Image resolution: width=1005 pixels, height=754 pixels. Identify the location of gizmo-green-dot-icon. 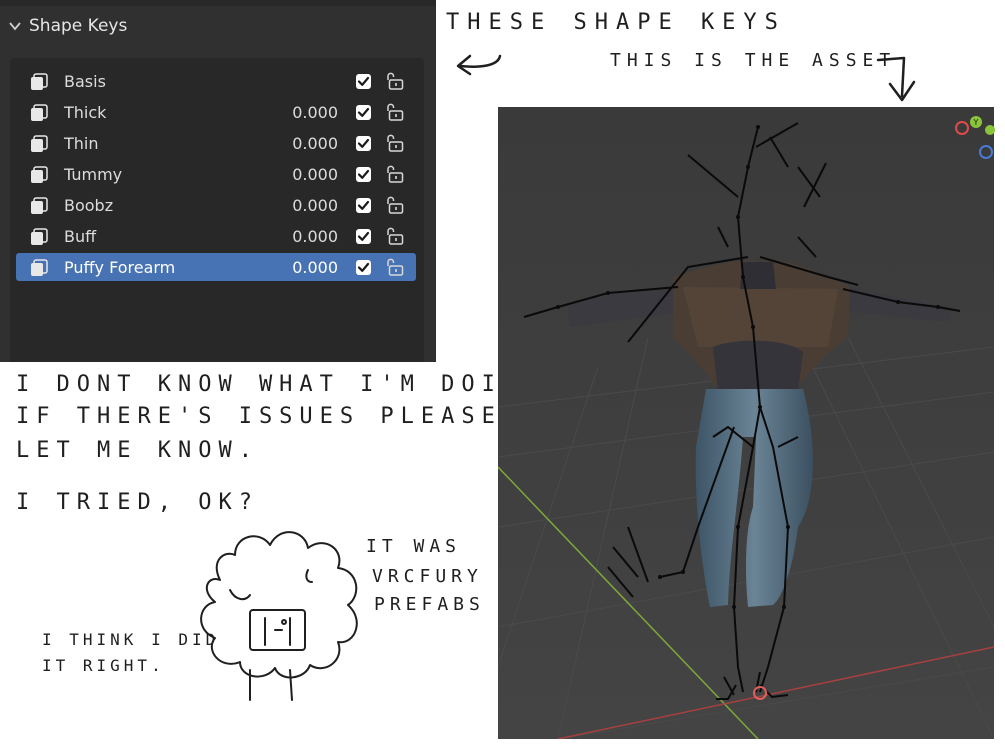
(990, 130).